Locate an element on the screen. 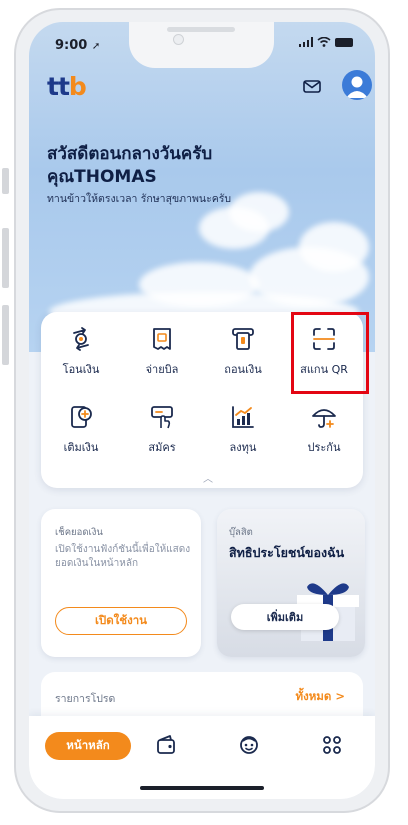 This screenshot has width=408, height=825. speaker-grill is located at coordinates (201, 29).